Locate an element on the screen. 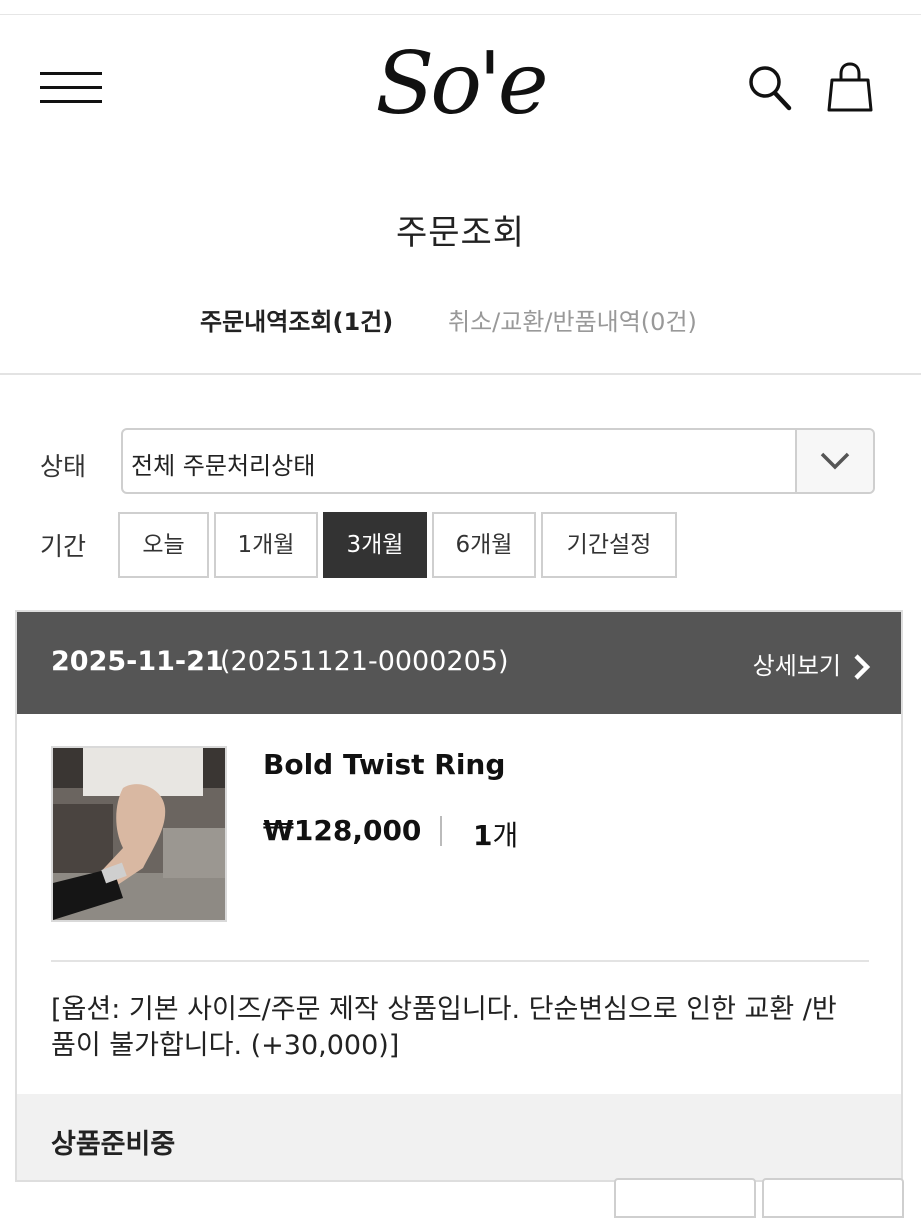  shopping-bag-icon is located at coordinates (850, 88).